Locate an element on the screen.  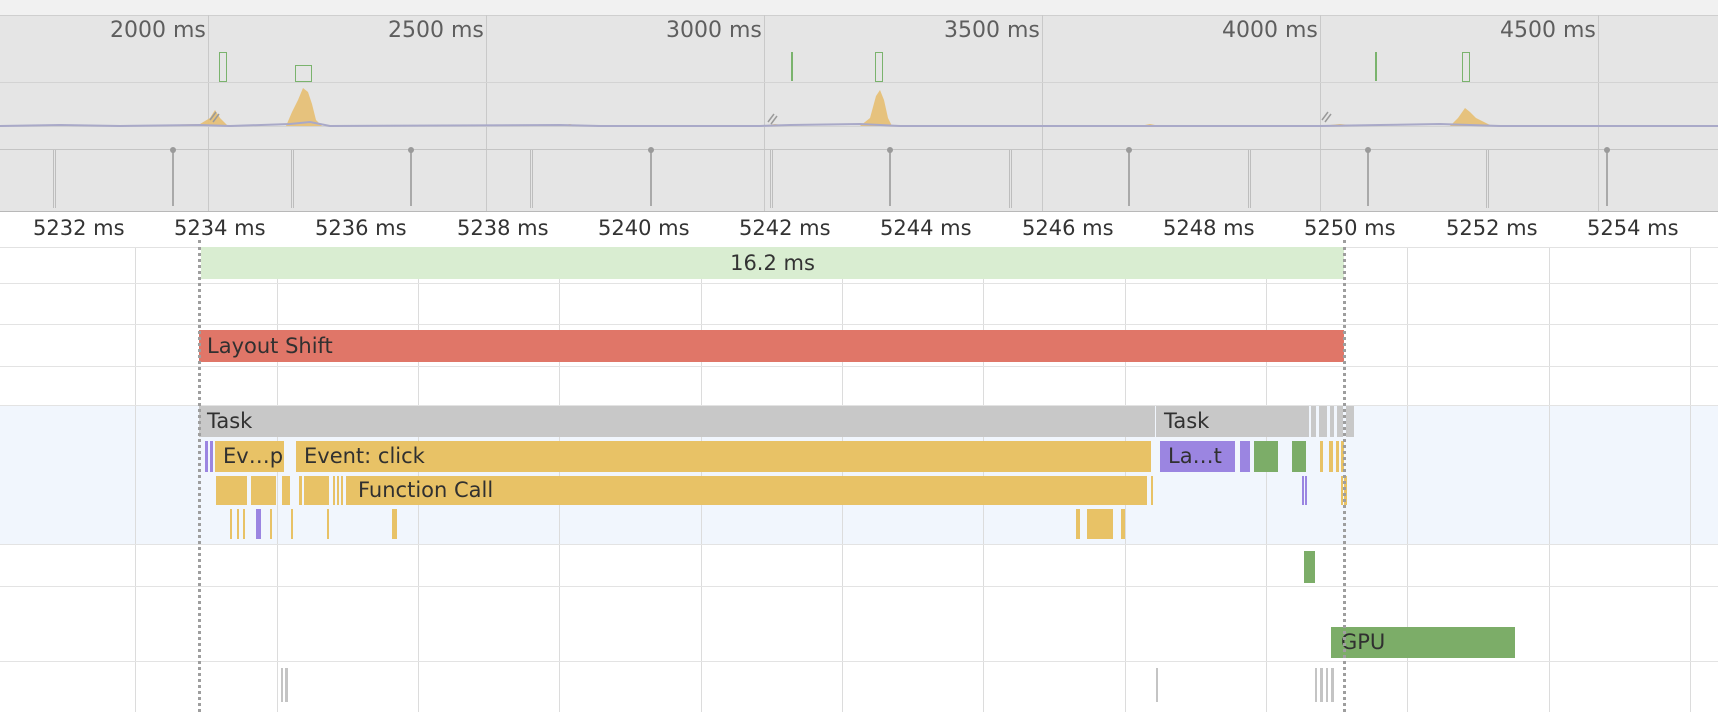
layout-shift-bar: Layout Shift is located at coordinates (771, 346).